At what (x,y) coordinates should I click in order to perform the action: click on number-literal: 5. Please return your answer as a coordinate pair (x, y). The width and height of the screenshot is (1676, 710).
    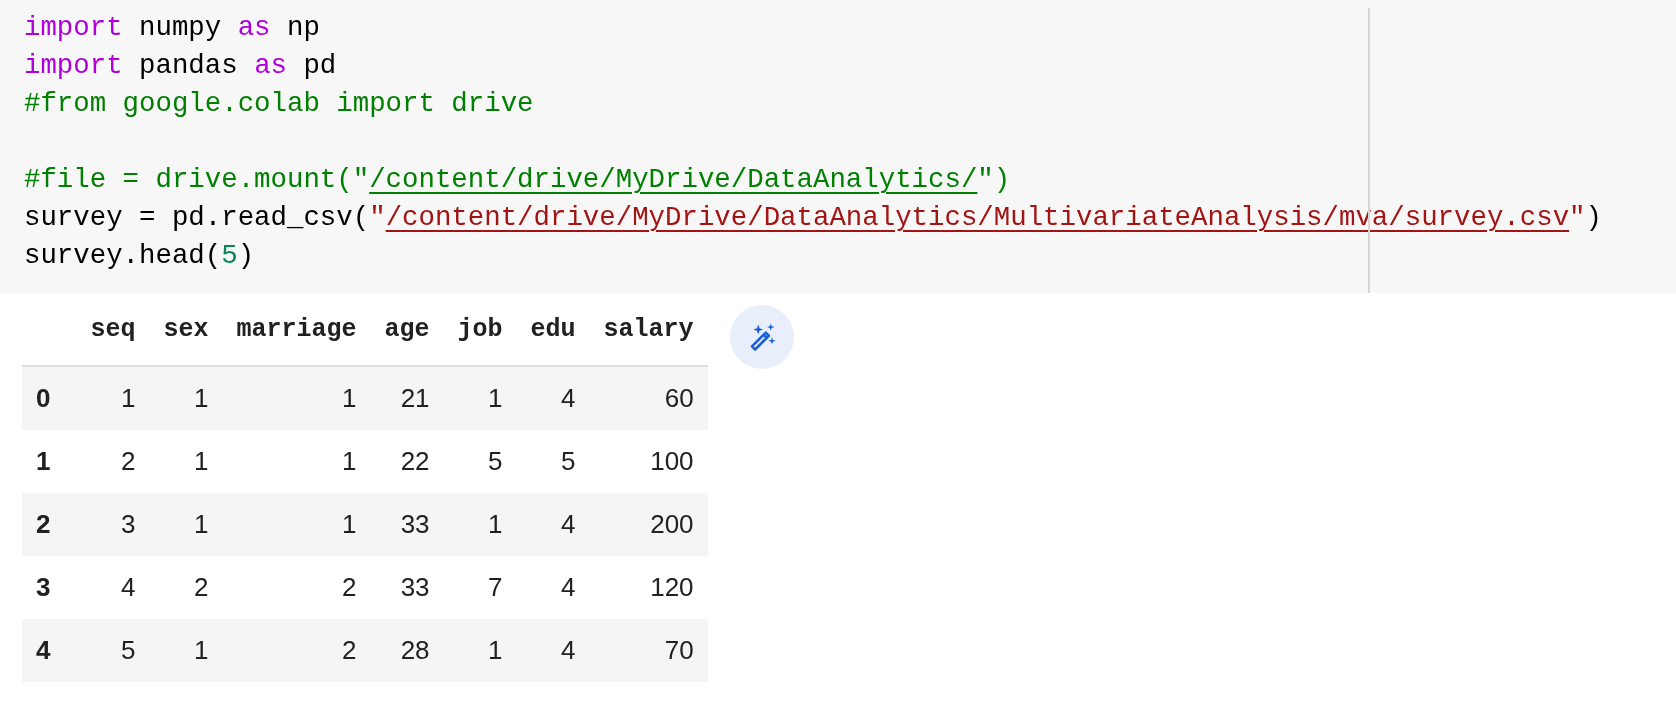
    Looking at the image, I should click on (229, 255).